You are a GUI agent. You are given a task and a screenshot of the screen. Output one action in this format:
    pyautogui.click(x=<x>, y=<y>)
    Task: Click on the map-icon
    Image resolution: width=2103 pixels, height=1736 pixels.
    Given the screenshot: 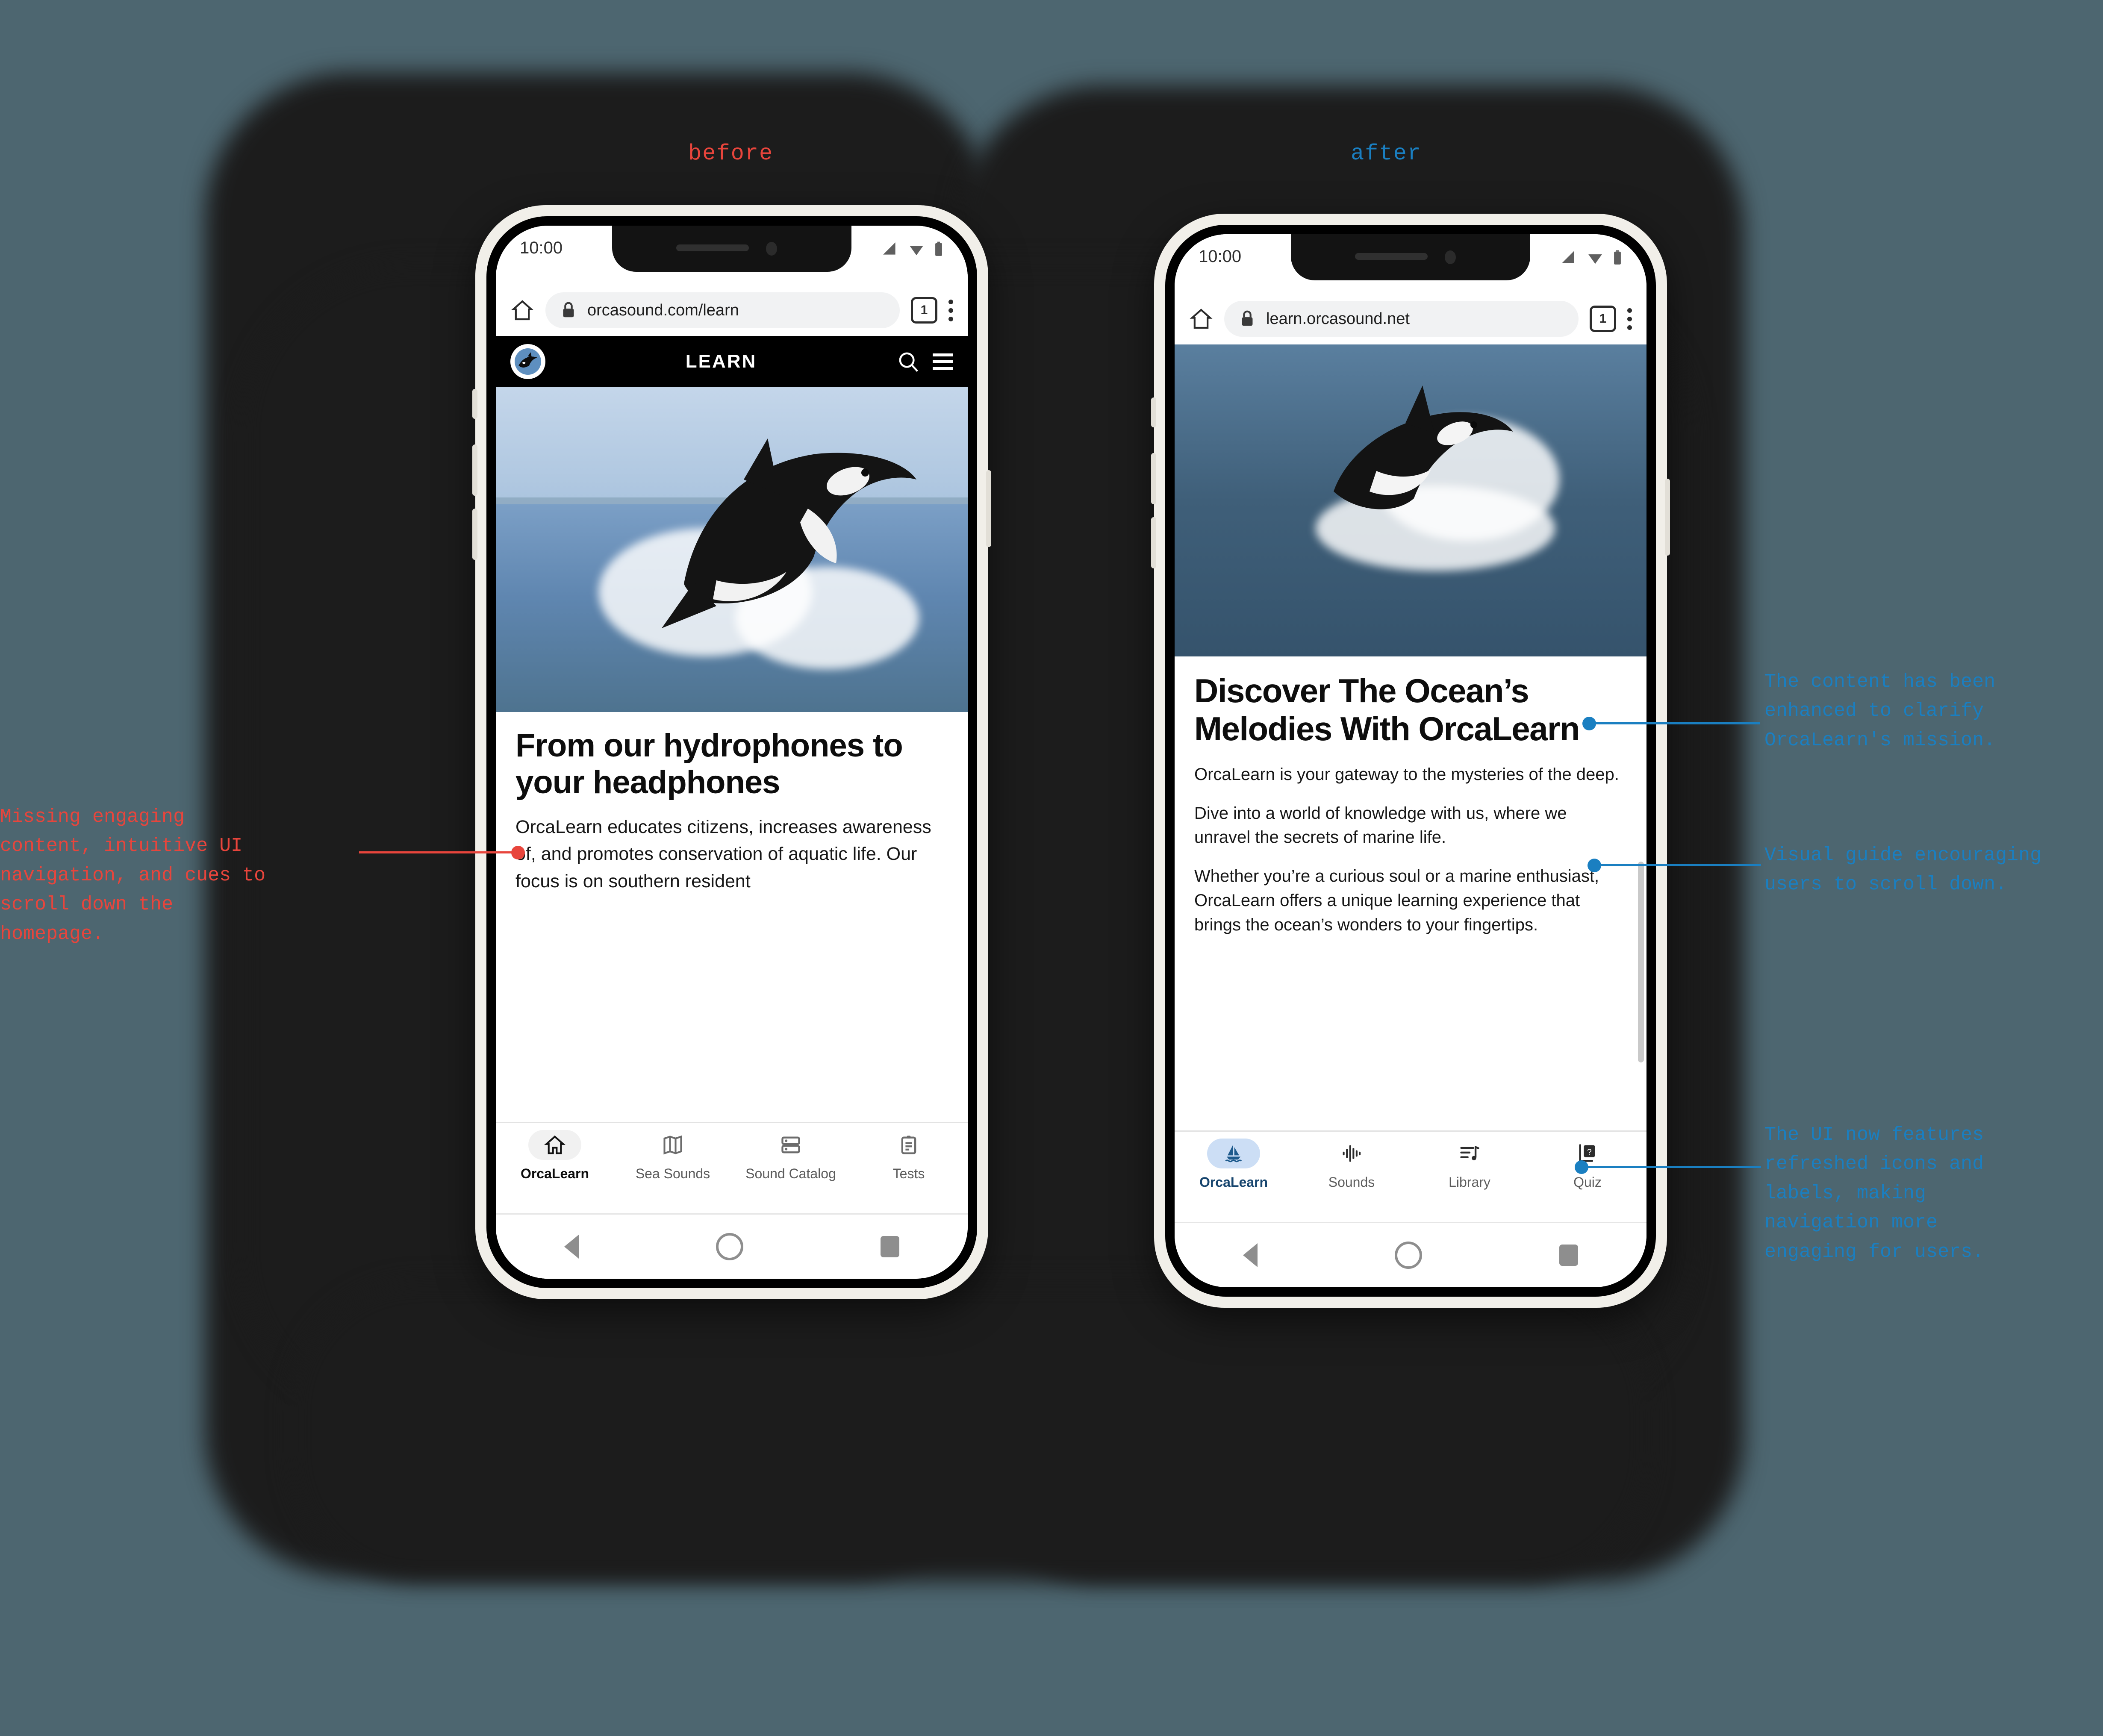 What is the action you would take?
    pyautogui.click(x=672, y=1145)
    